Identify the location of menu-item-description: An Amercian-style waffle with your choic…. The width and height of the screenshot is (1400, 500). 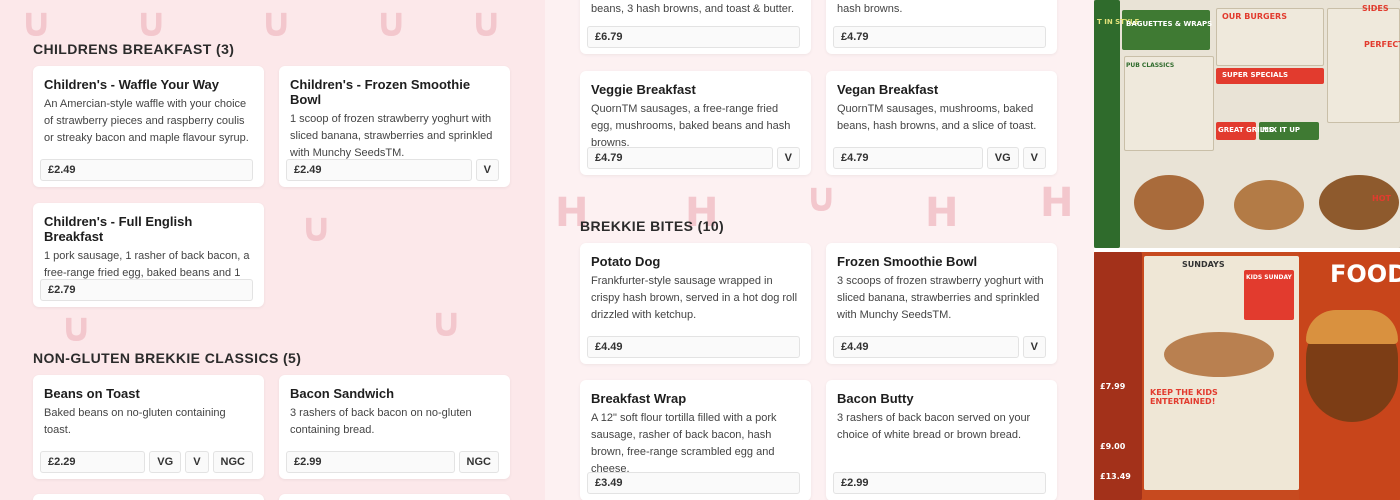
(146, 121).